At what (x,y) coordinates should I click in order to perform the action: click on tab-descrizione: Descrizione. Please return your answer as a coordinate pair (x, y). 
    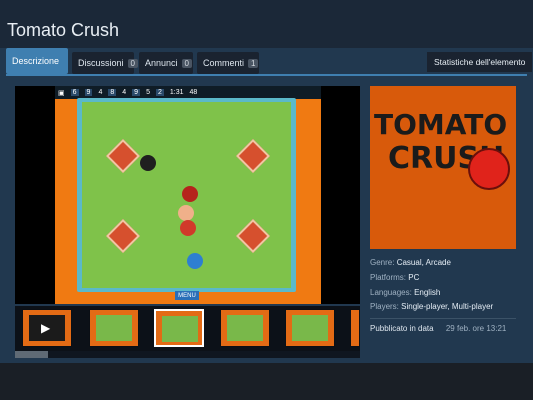
    Looking at the image, I should click on (37, 61).